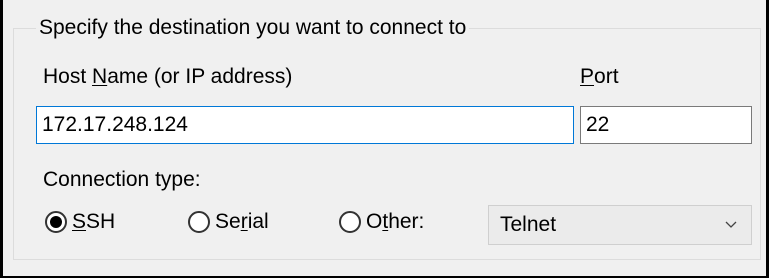 The height and width of the screenshot is (278, 769). I want to click on host-label-part: Host, so click(68, 76).